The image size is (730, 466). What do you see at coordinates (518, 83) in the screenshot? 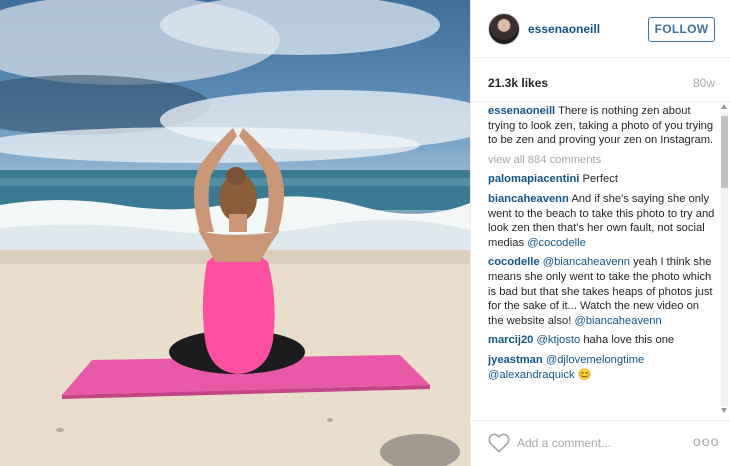
I see `likes-count: 21.3k likes` at bounding box center [518, 83].